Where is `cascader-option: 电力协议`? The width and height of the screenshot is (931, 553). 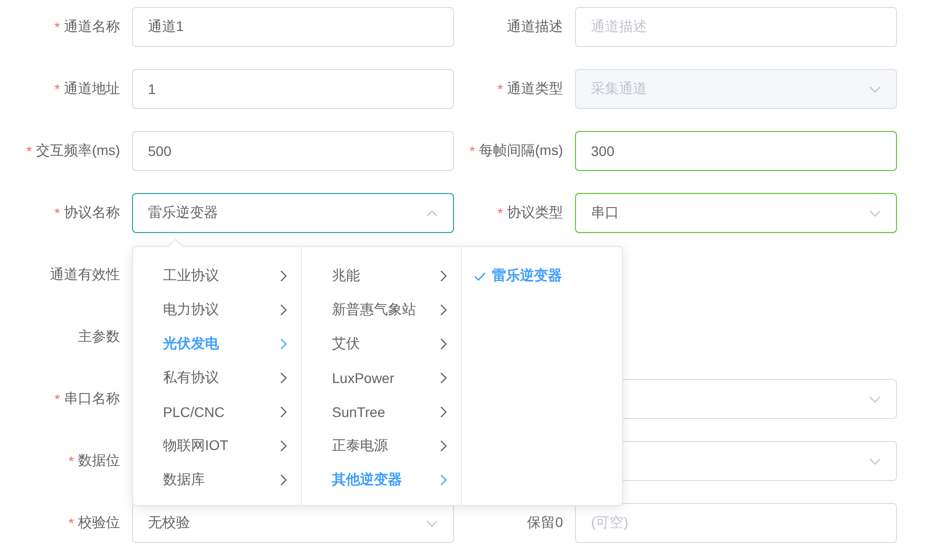
cascader-option: 电力协议 is located at coordinates (217, 310).